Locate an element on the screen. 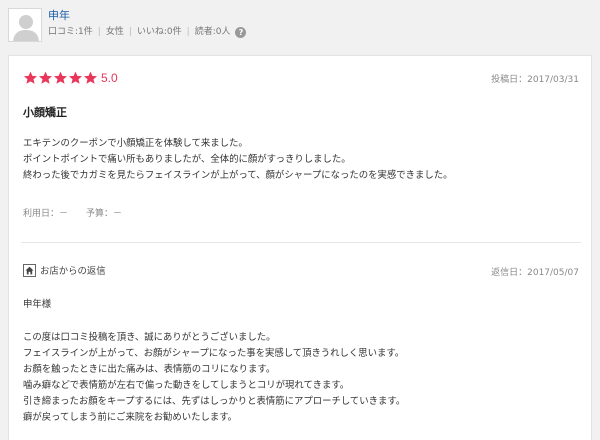 This screenshot has width=600, height=440. avatar is located at coordinates (25, 25).